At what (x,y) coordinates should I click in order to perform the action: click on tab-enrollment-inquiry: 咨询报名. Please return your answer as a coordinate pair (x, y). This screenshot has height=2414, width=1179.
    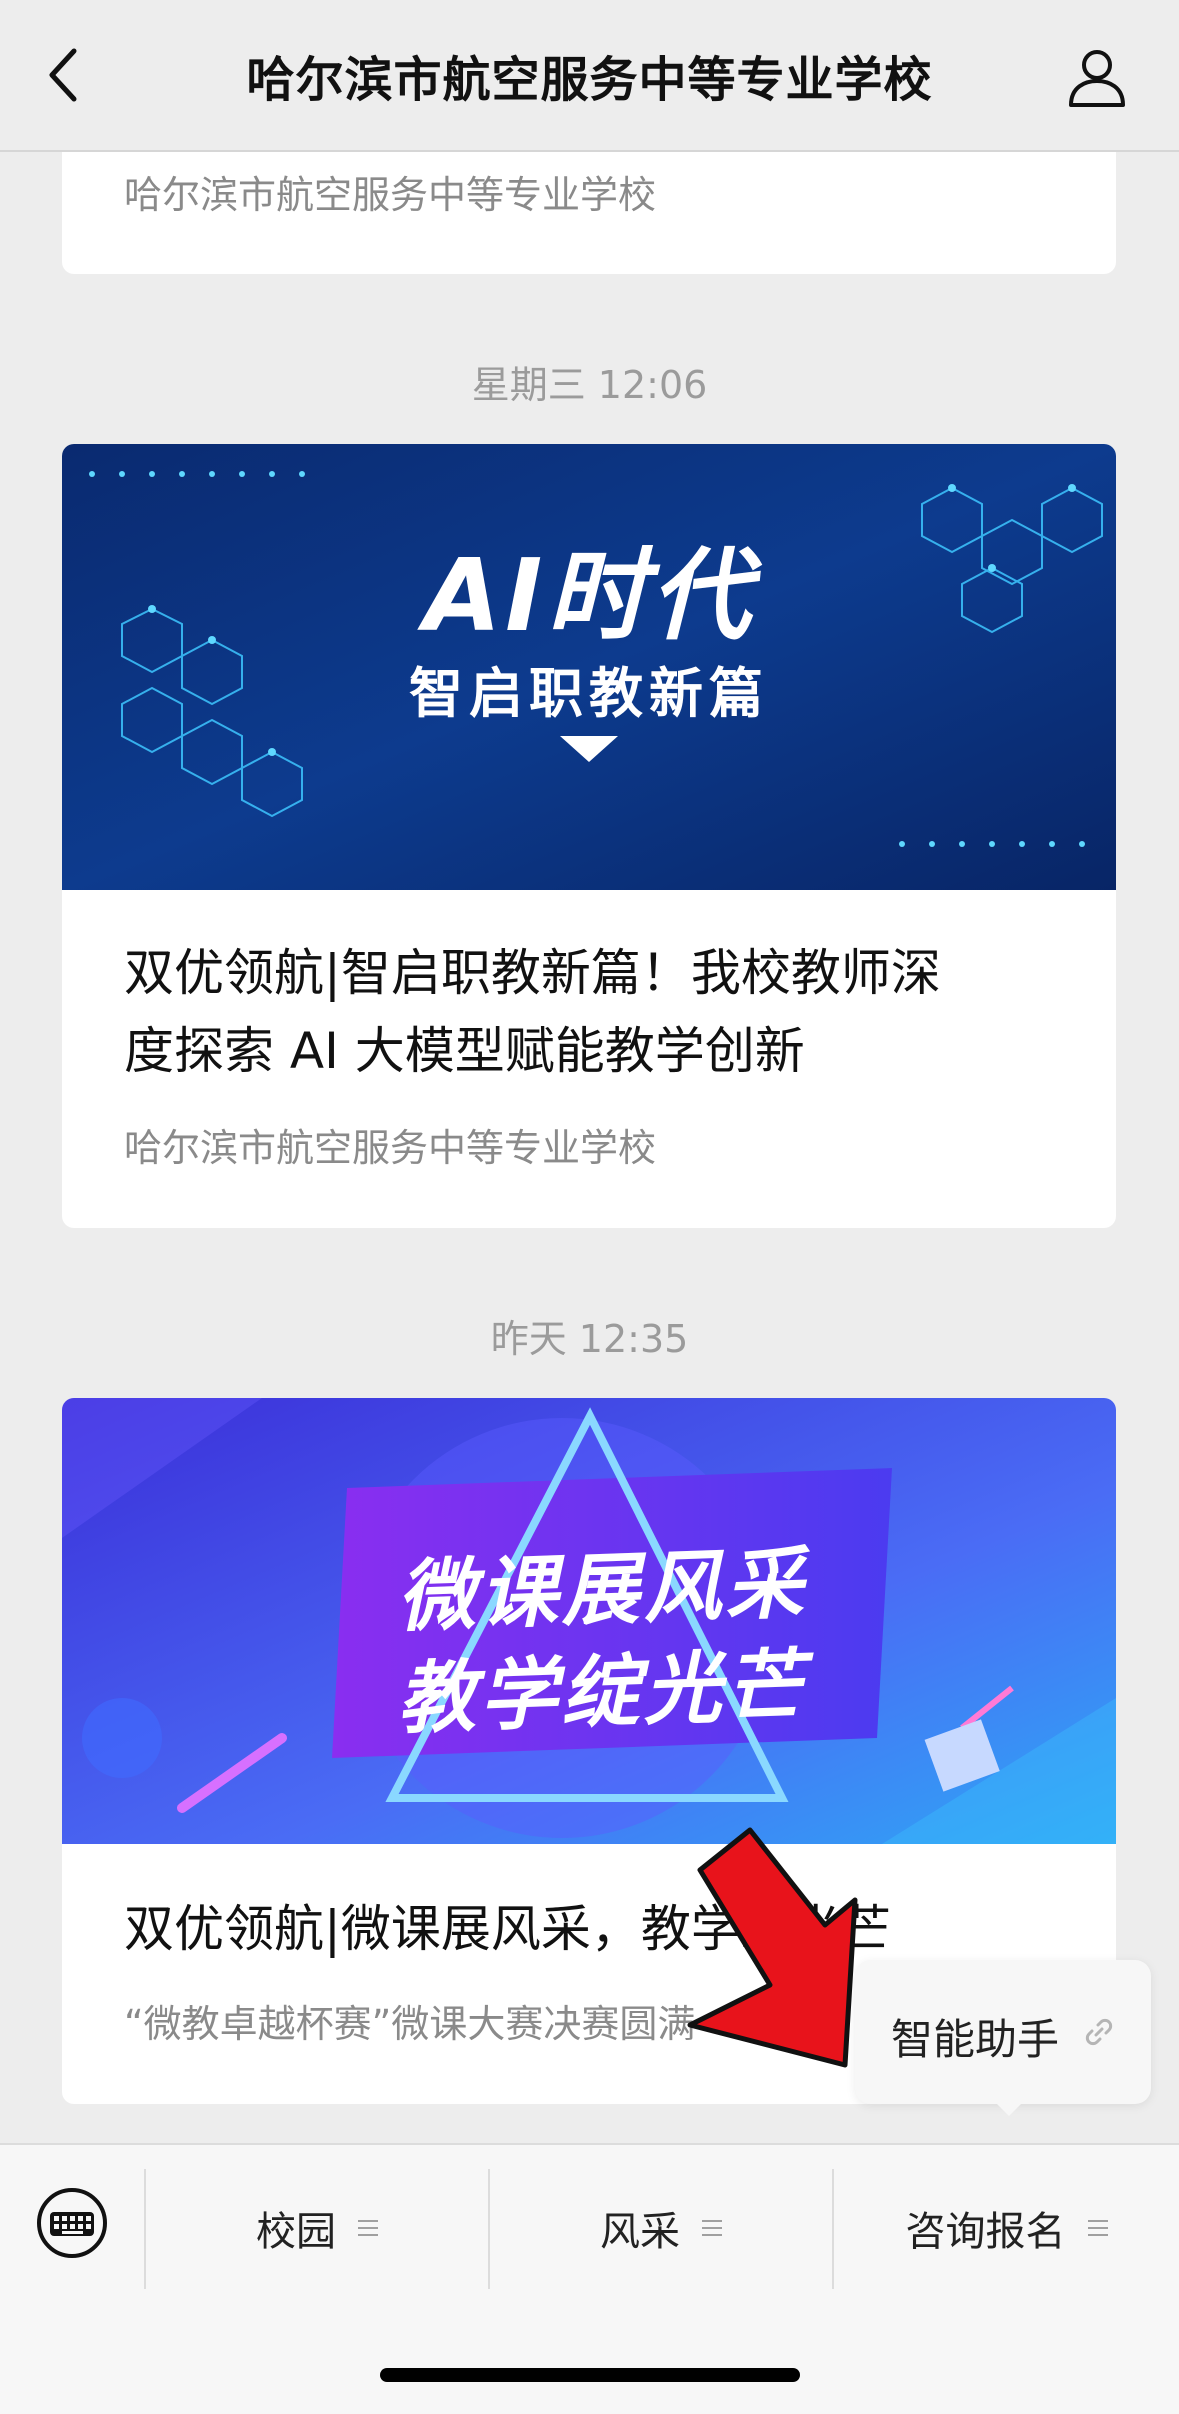
    Looking at the image, I should click on (1006, 2228).